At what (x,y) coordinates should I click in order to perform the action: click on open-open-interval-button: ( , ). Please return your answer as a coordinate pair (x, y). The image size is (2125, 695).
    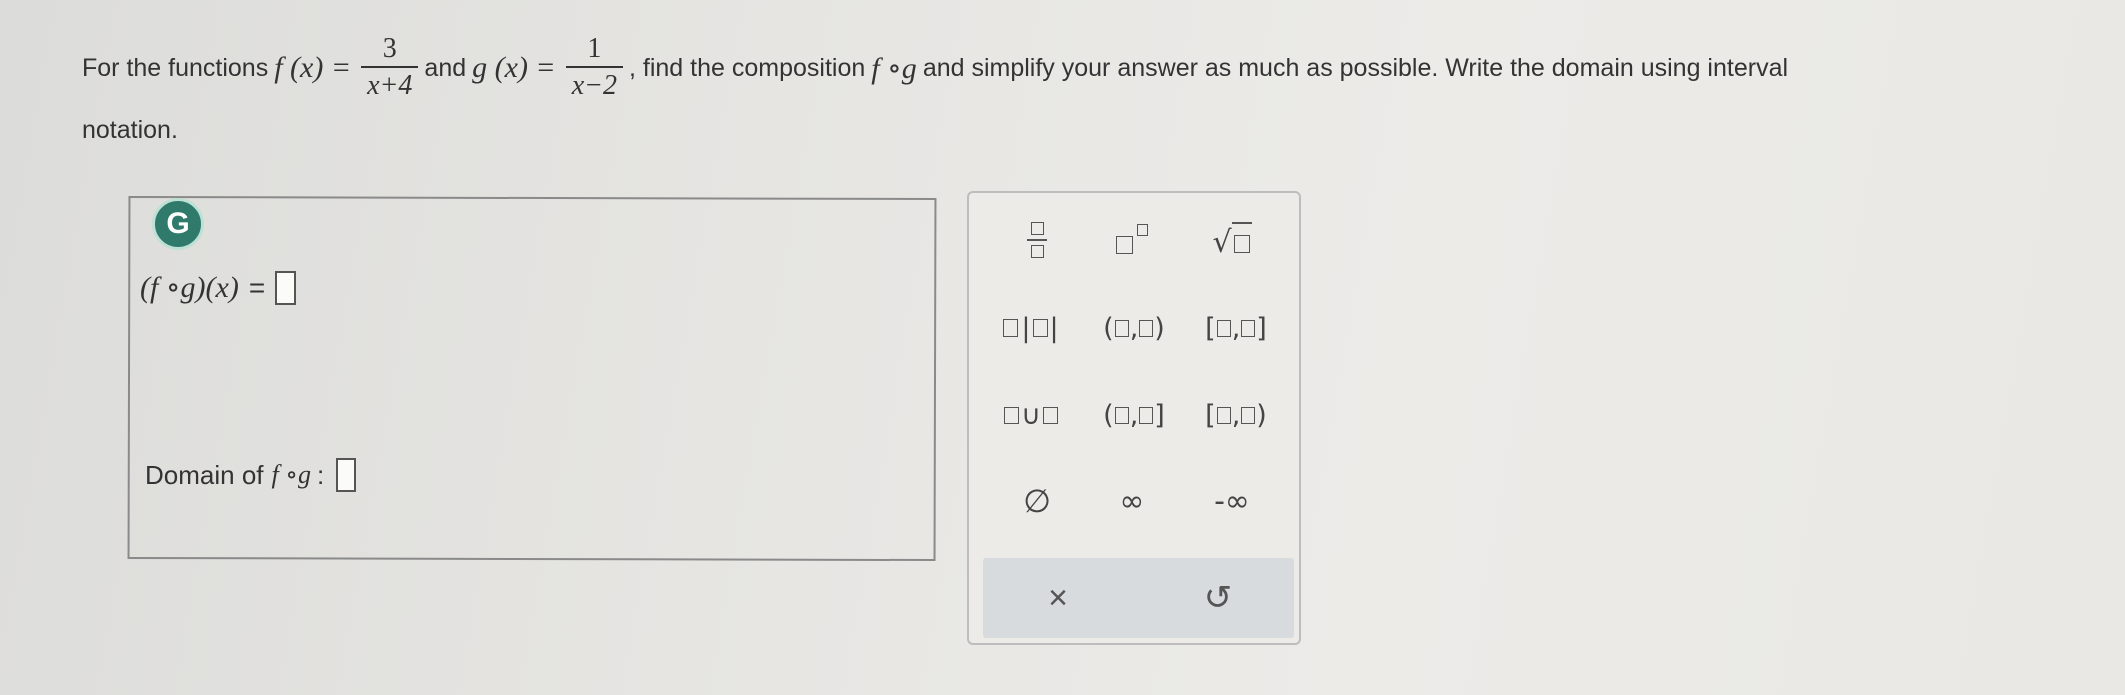
    Looking at the image, I should click on (1134, 328).